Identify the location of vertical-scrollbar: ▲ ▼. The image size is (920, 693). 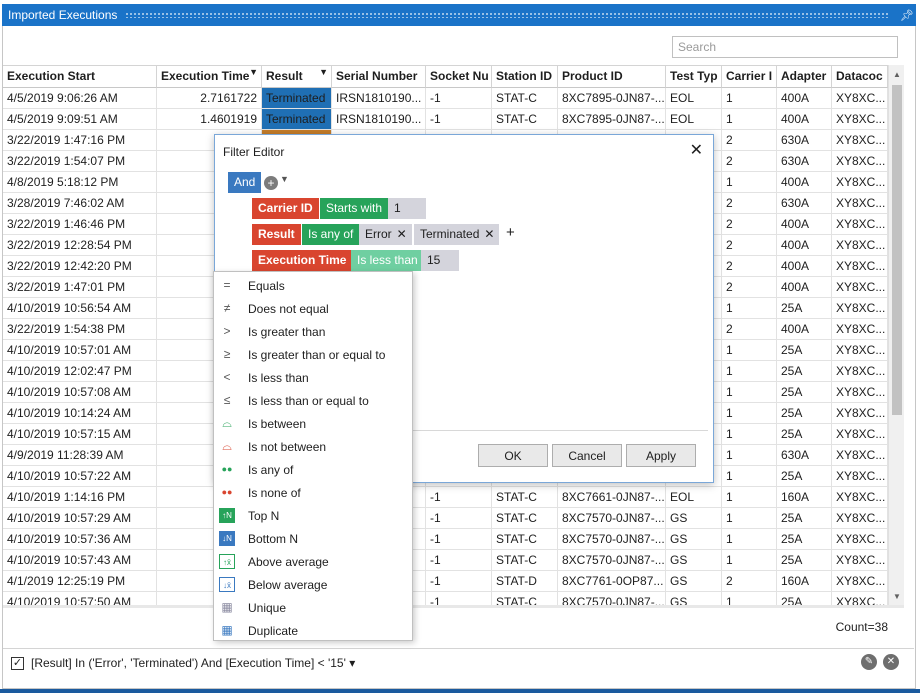
(896, 335).